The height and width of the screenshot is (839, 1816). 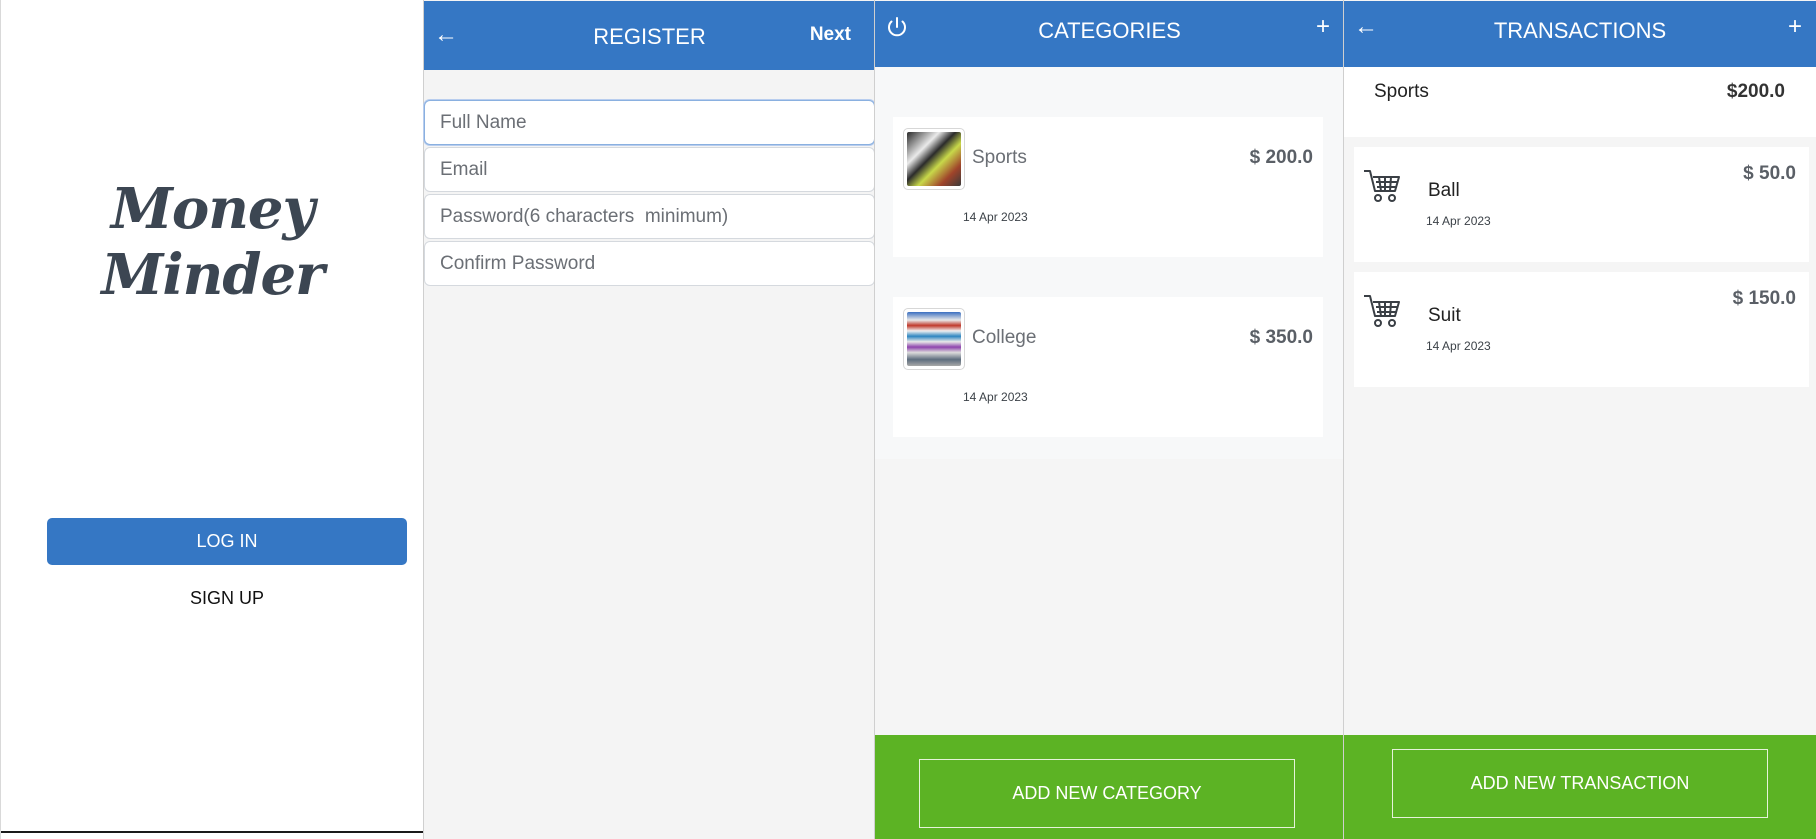 I want to click on category-summary: Sports $200.0, so click(x=1580, y=102).